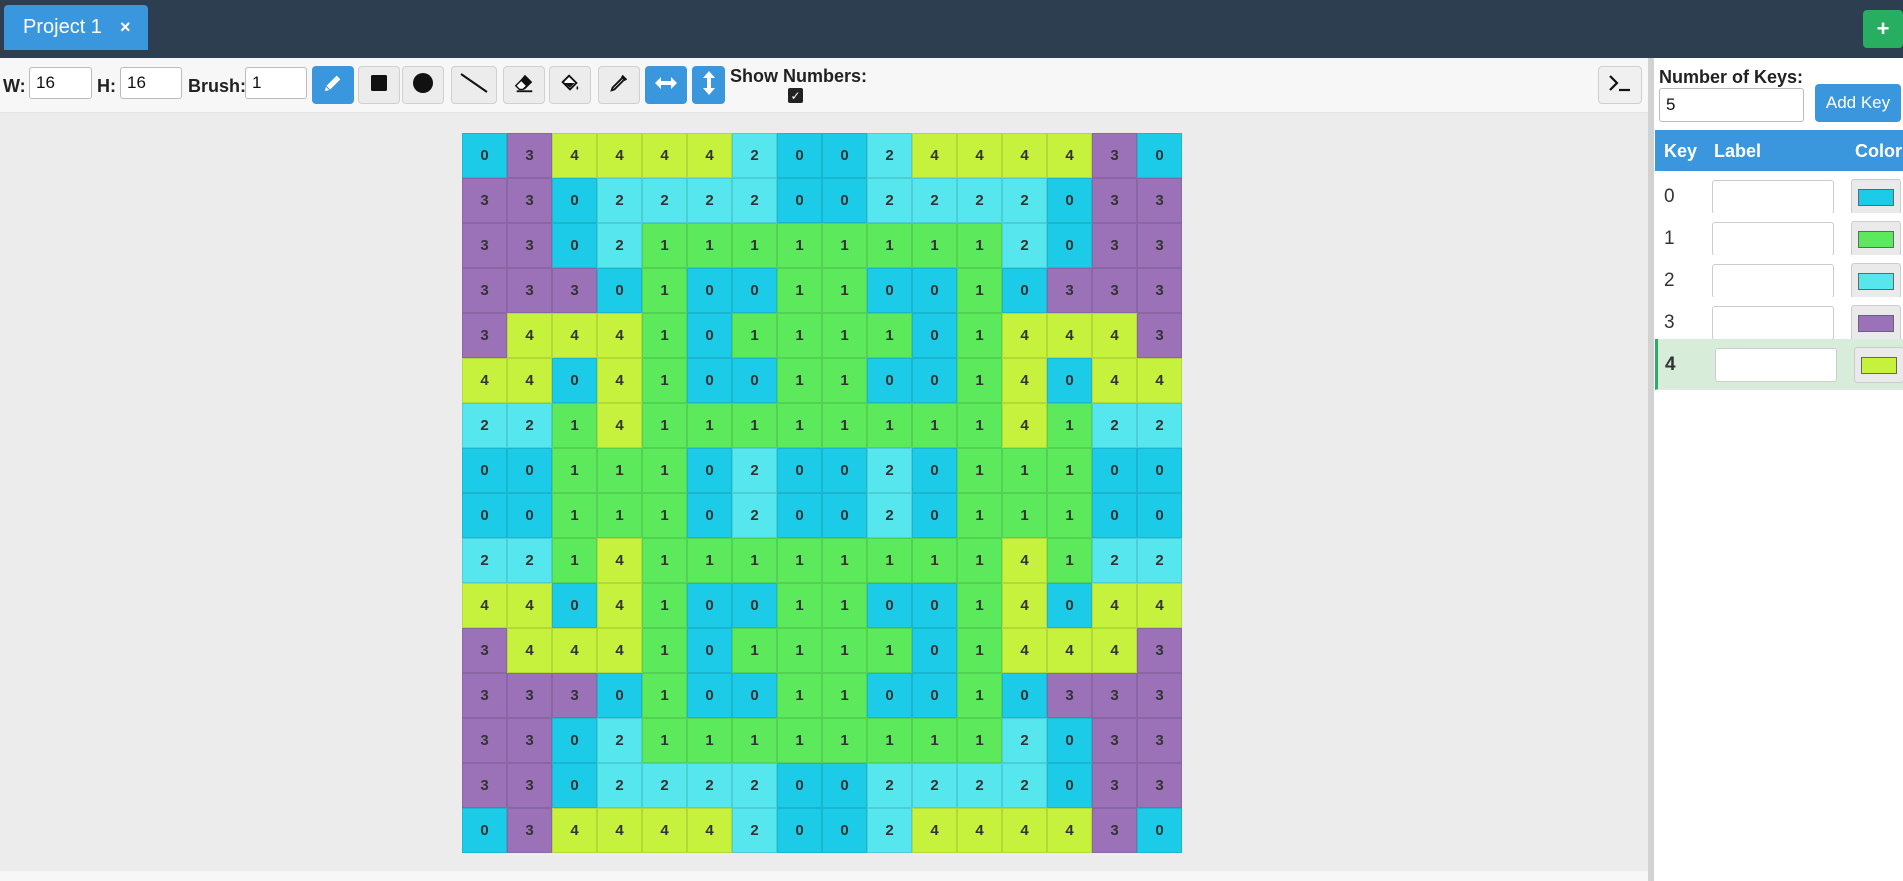 This screenshot has height=881, width=1903. Describe the element at coordinates (76, 27) in the screenshot. I see `tab-project-1: Project 1 ×` at that location.